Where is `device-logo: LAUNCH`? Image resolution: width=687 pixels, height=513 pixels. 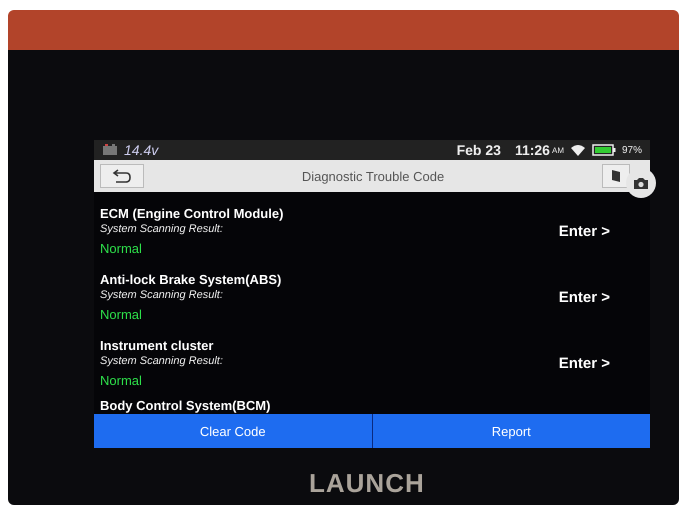
device-logo: LAUNCH is located at coordinates (367, 483).